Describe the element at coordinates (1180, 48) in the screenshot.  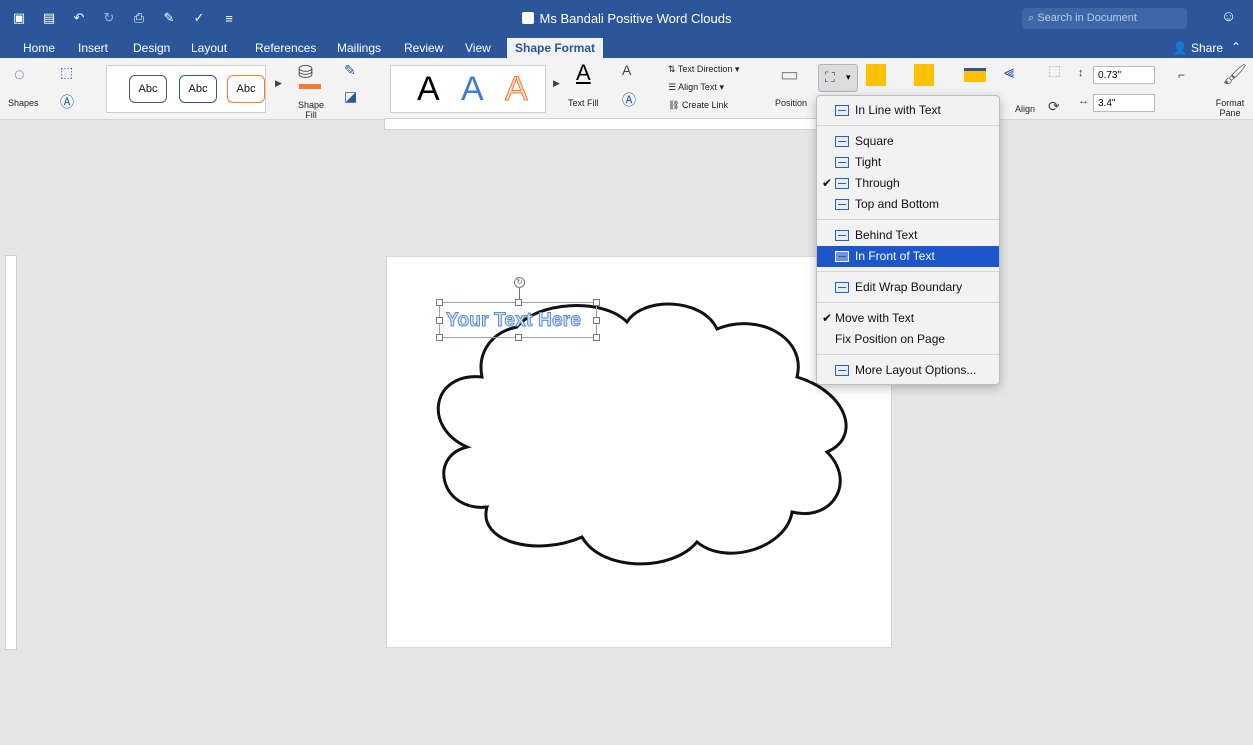
I see `share-user-icon: 👤` at that location.